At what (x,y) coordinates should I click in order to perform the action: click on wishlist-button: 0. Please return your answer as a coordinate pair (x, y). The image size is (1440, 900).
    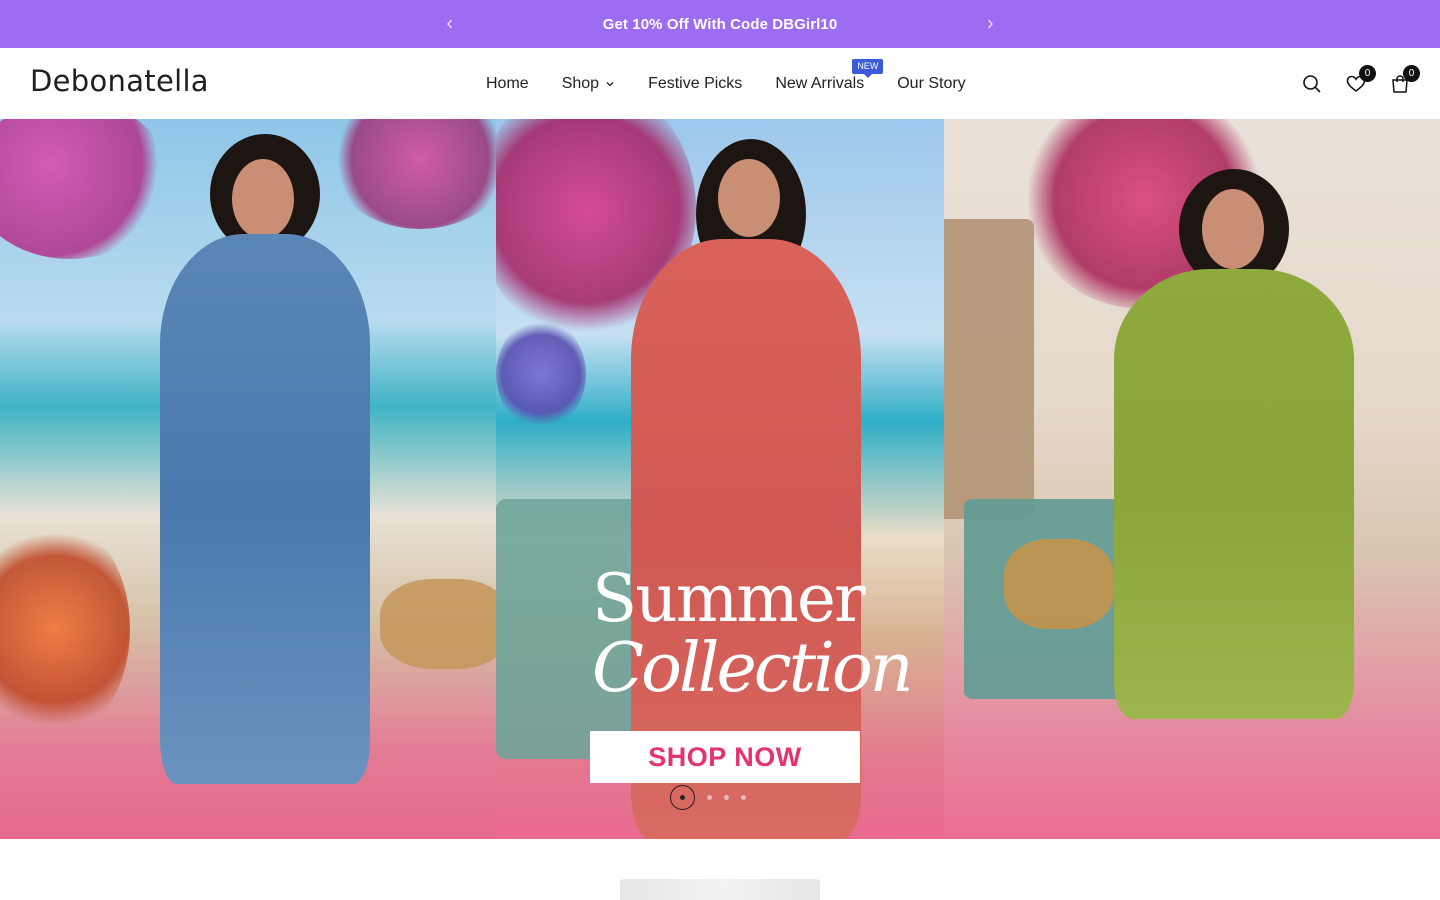
    Looking at the image, I should click on (1361, 79).